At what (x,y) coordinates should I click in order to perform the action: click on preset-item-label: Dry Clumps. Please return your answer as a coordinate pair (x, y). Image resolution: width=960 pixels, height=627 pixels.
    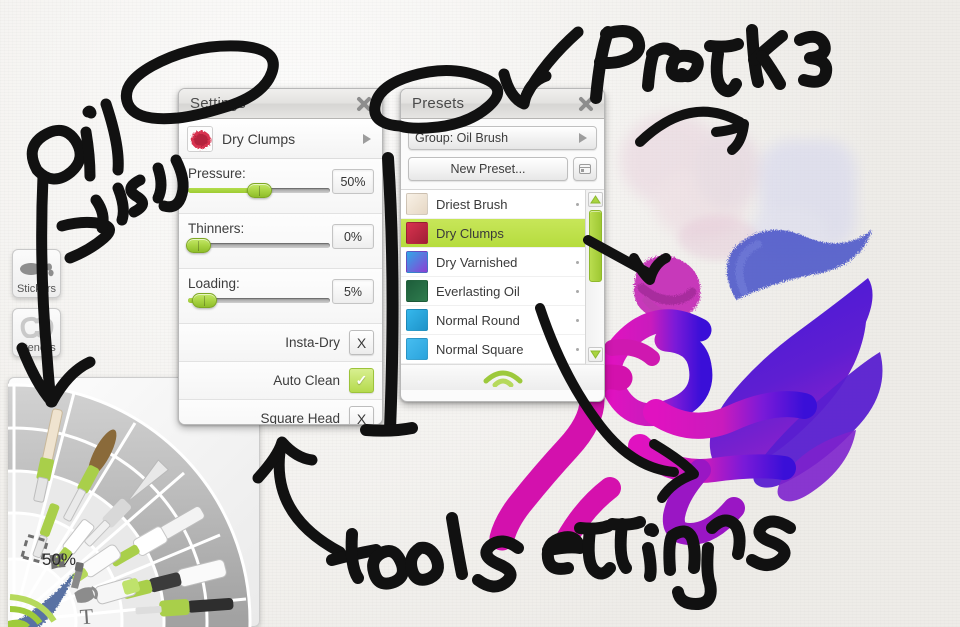
    Looking at the image, I should click on (470, 233).